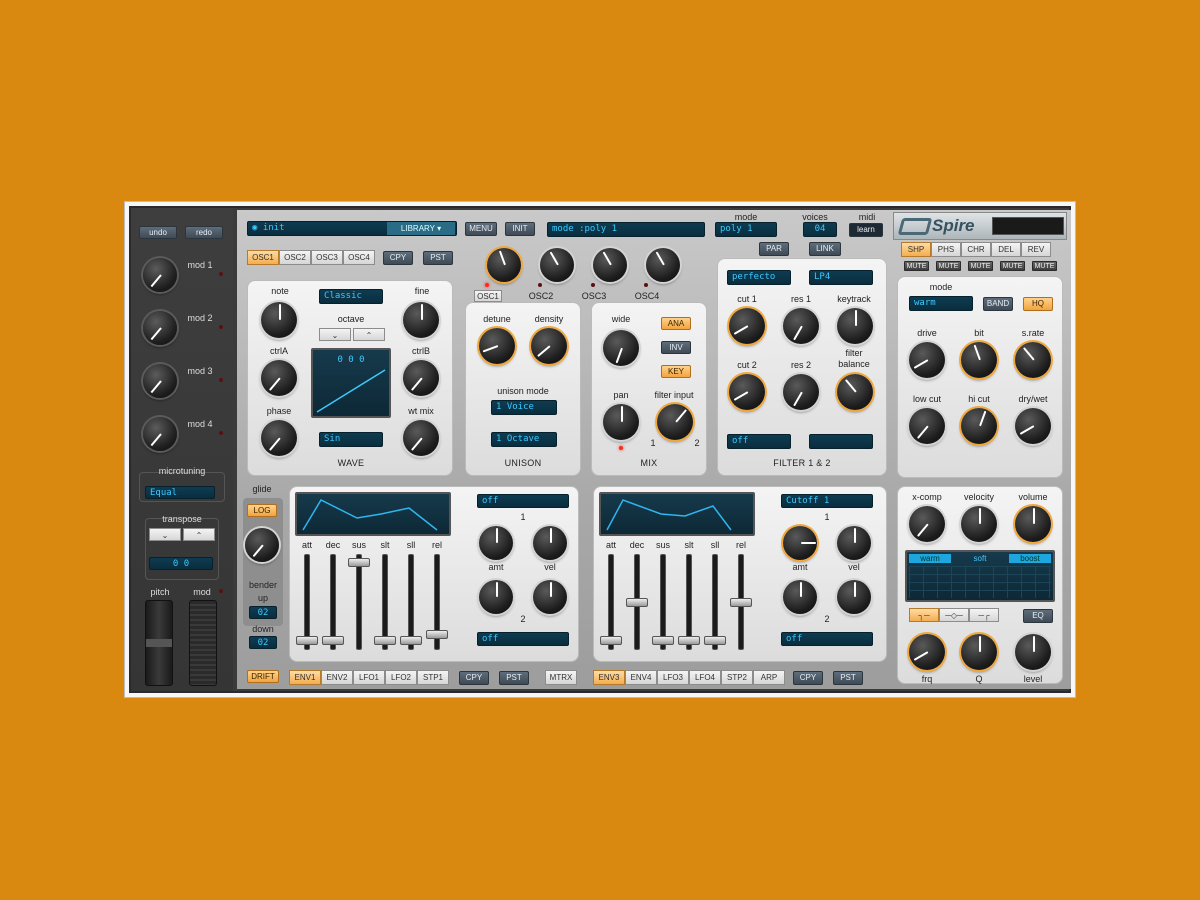 This screenshot has width=1200, height=900. Describe the element at coordinates (1033, 652) in the screenshot. I see `level-knob` at that location.